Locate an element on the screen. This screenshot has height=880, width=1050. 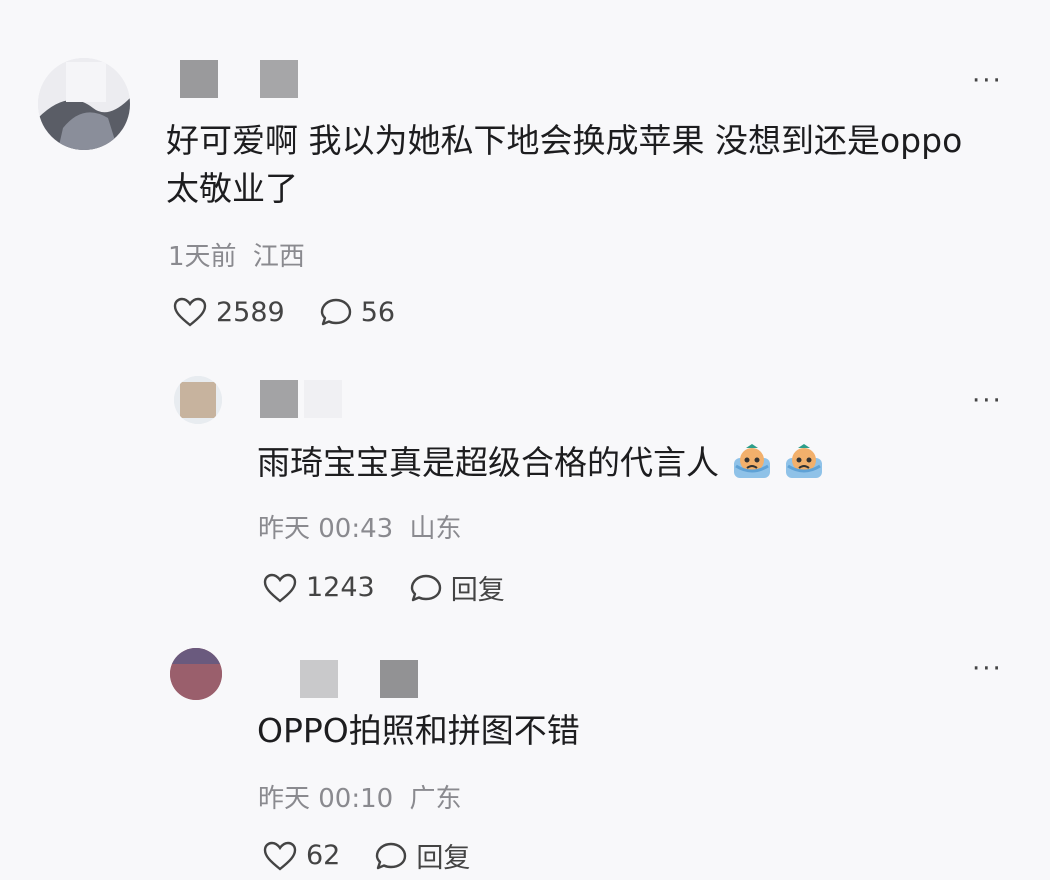
comment-actions: 2589 56 is located at coordinates (300, 312).